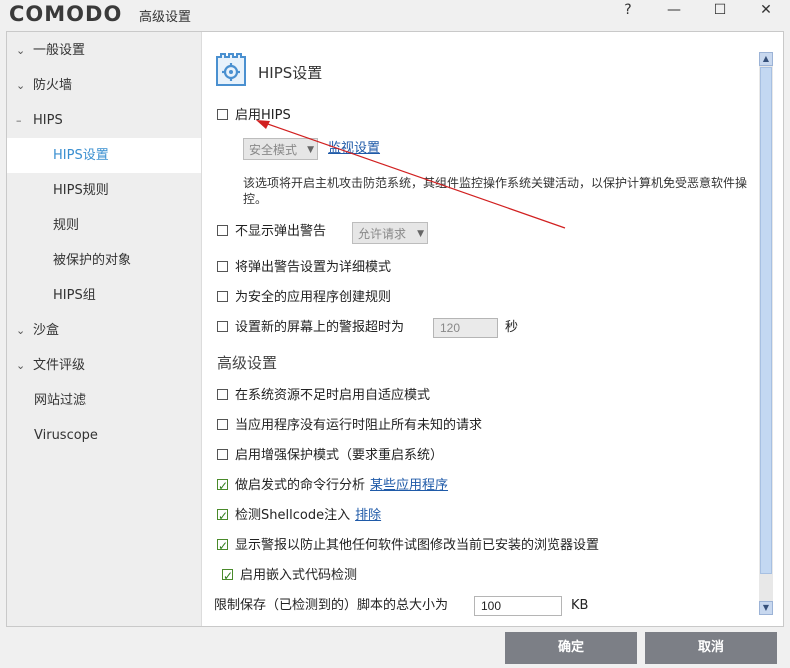  I want to click on verbose-popup-checkbox, so click(222, 266).